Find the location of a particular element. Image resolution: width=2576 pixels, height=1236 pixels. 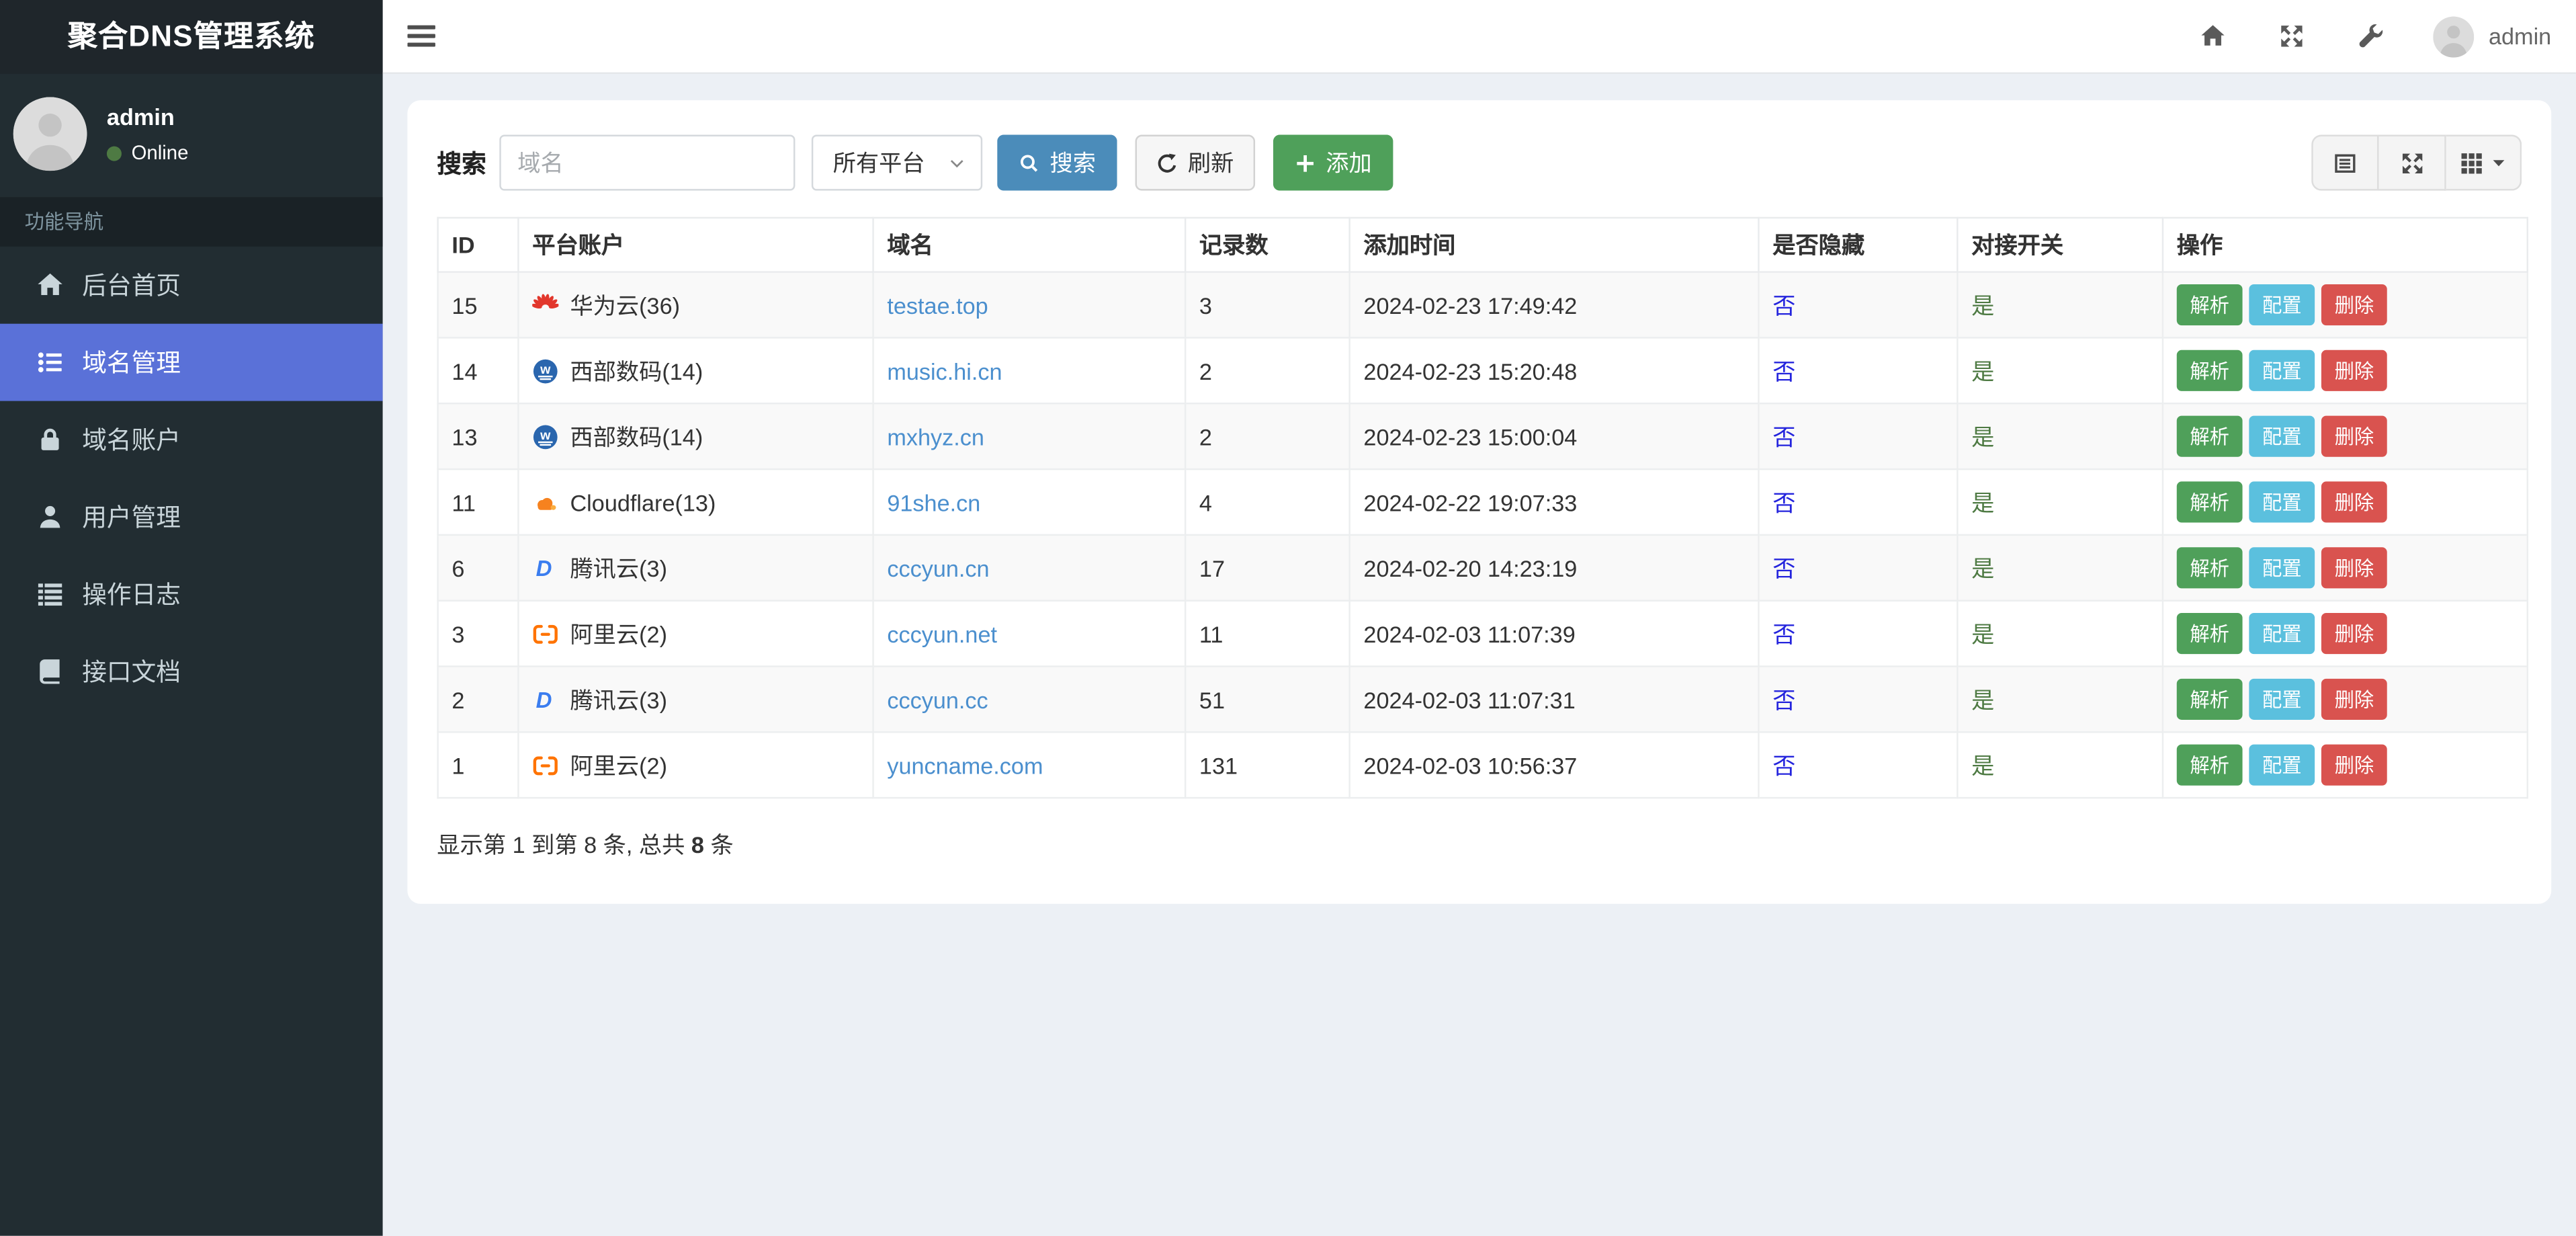

fullscreen-icon is located at coordinates (2291, 36).